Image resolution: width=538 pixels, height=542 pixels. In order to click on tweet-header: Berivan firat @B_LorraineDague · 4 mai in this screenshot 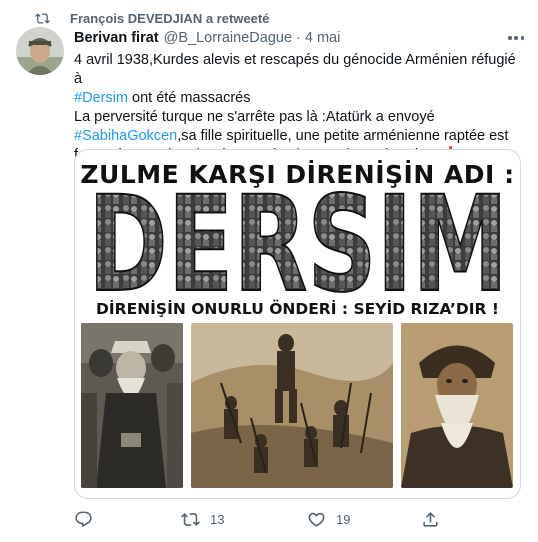, I will do `click(300, 38)`.